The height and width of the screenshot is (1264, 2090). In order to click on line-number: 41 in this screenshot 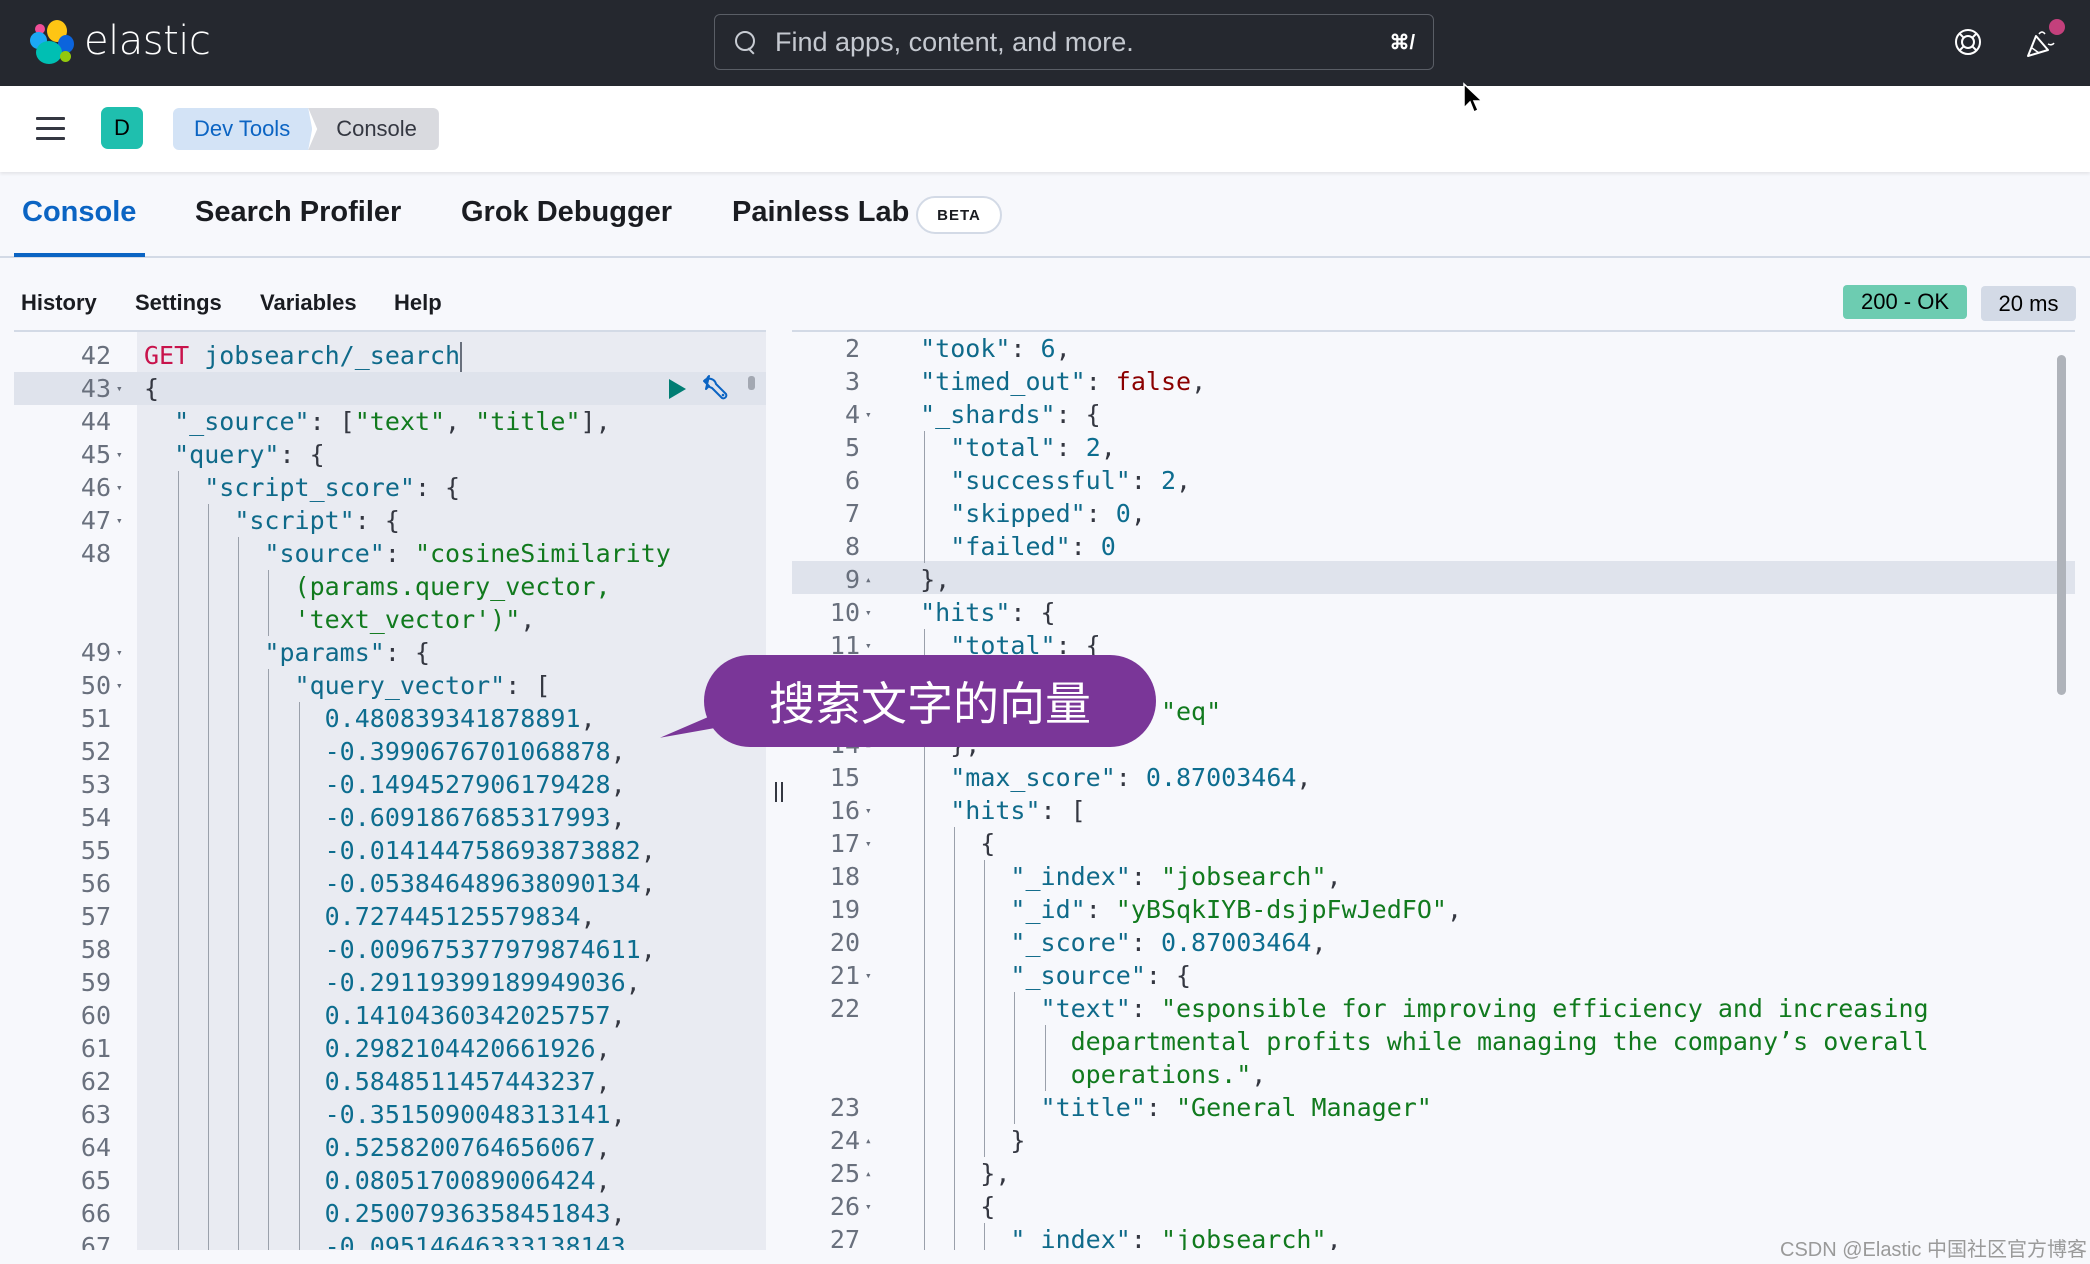, I will do `click(62, 335)`.